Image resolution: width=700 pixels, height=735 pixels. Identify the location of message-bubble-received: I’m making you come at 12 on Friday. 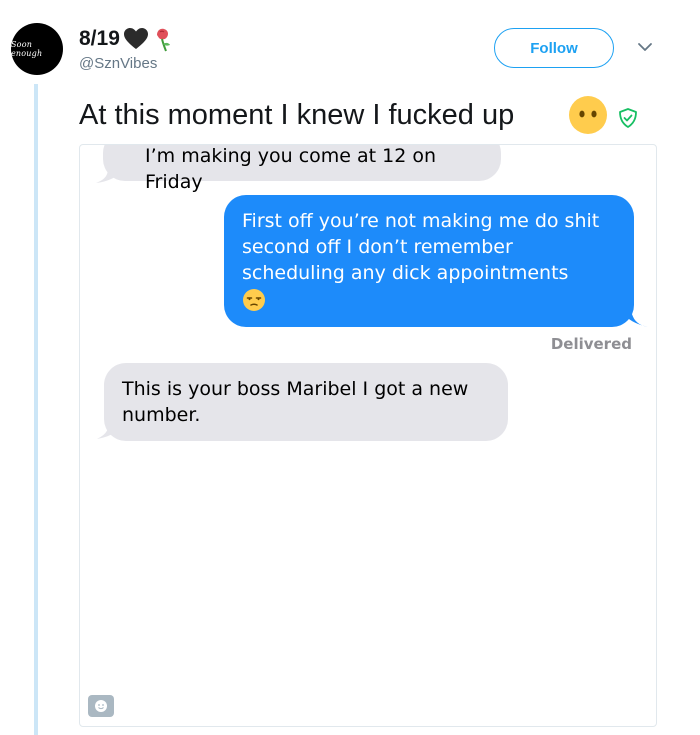
(302, 169).